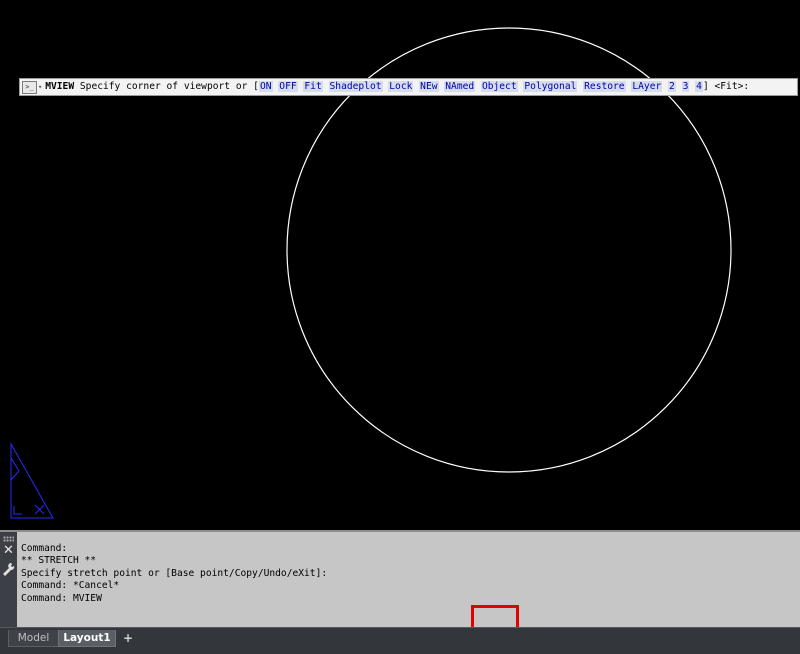  I want to click on history-line: Command: MVIEW, so click(61, 598).